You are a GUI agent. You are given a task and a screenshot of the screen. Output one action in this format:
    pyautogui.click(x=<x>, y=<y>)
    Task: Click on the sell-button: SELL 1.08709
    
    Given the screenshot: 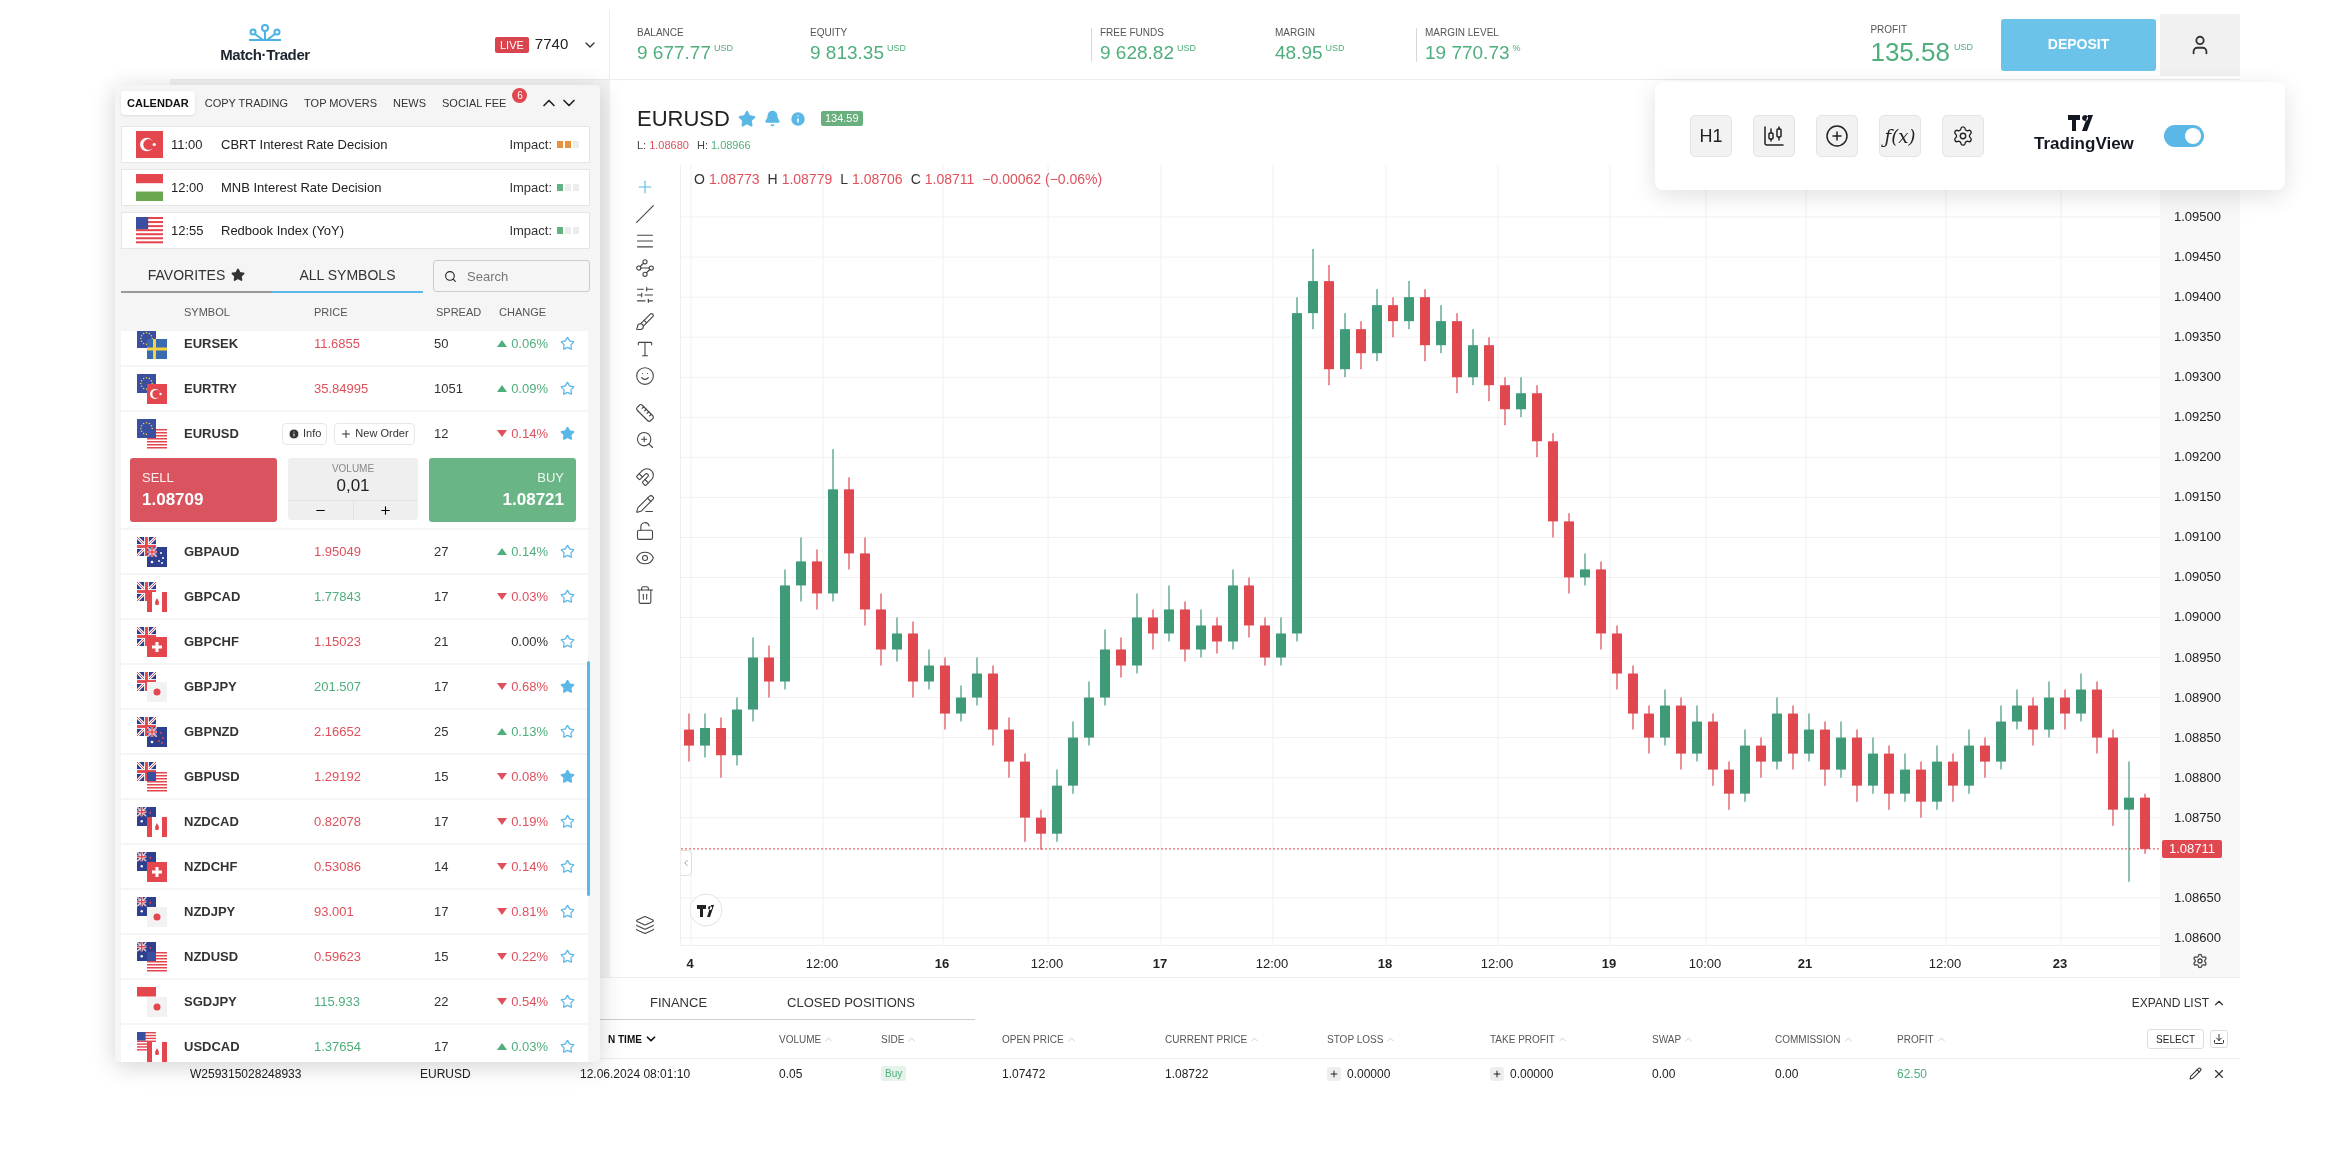 What is the action you would take?
    pyautogui.click(x=203, y=490)
    